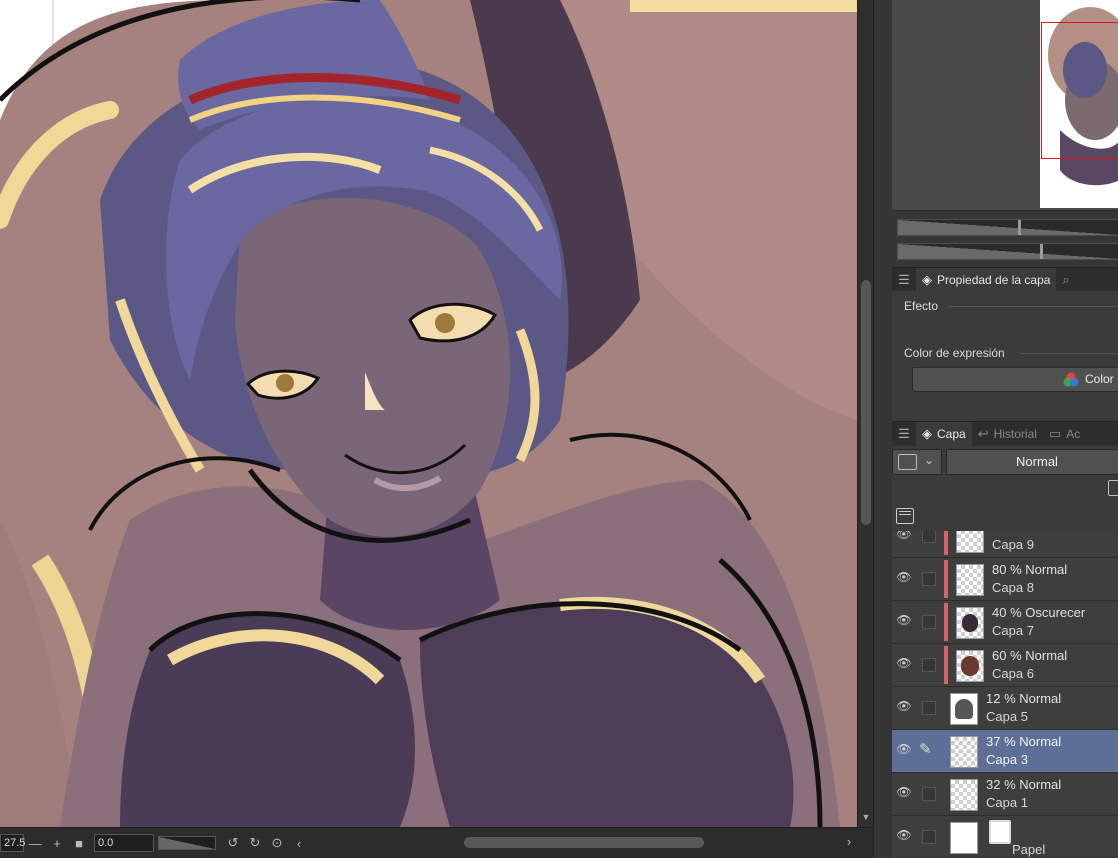  Describe the element at coordinates (1005, 794) in the screenshot. I see `layer-row: 👁 32 % Normal Capa 1` at that location.